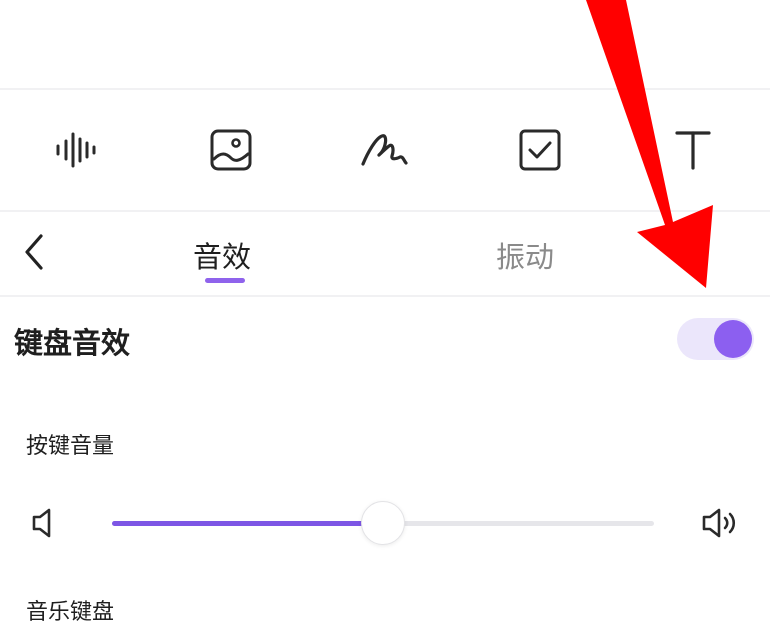  Describe the element at coordinates (70, 446) in the screenshot. I see `key-volume-label: 按键音量` at that location.